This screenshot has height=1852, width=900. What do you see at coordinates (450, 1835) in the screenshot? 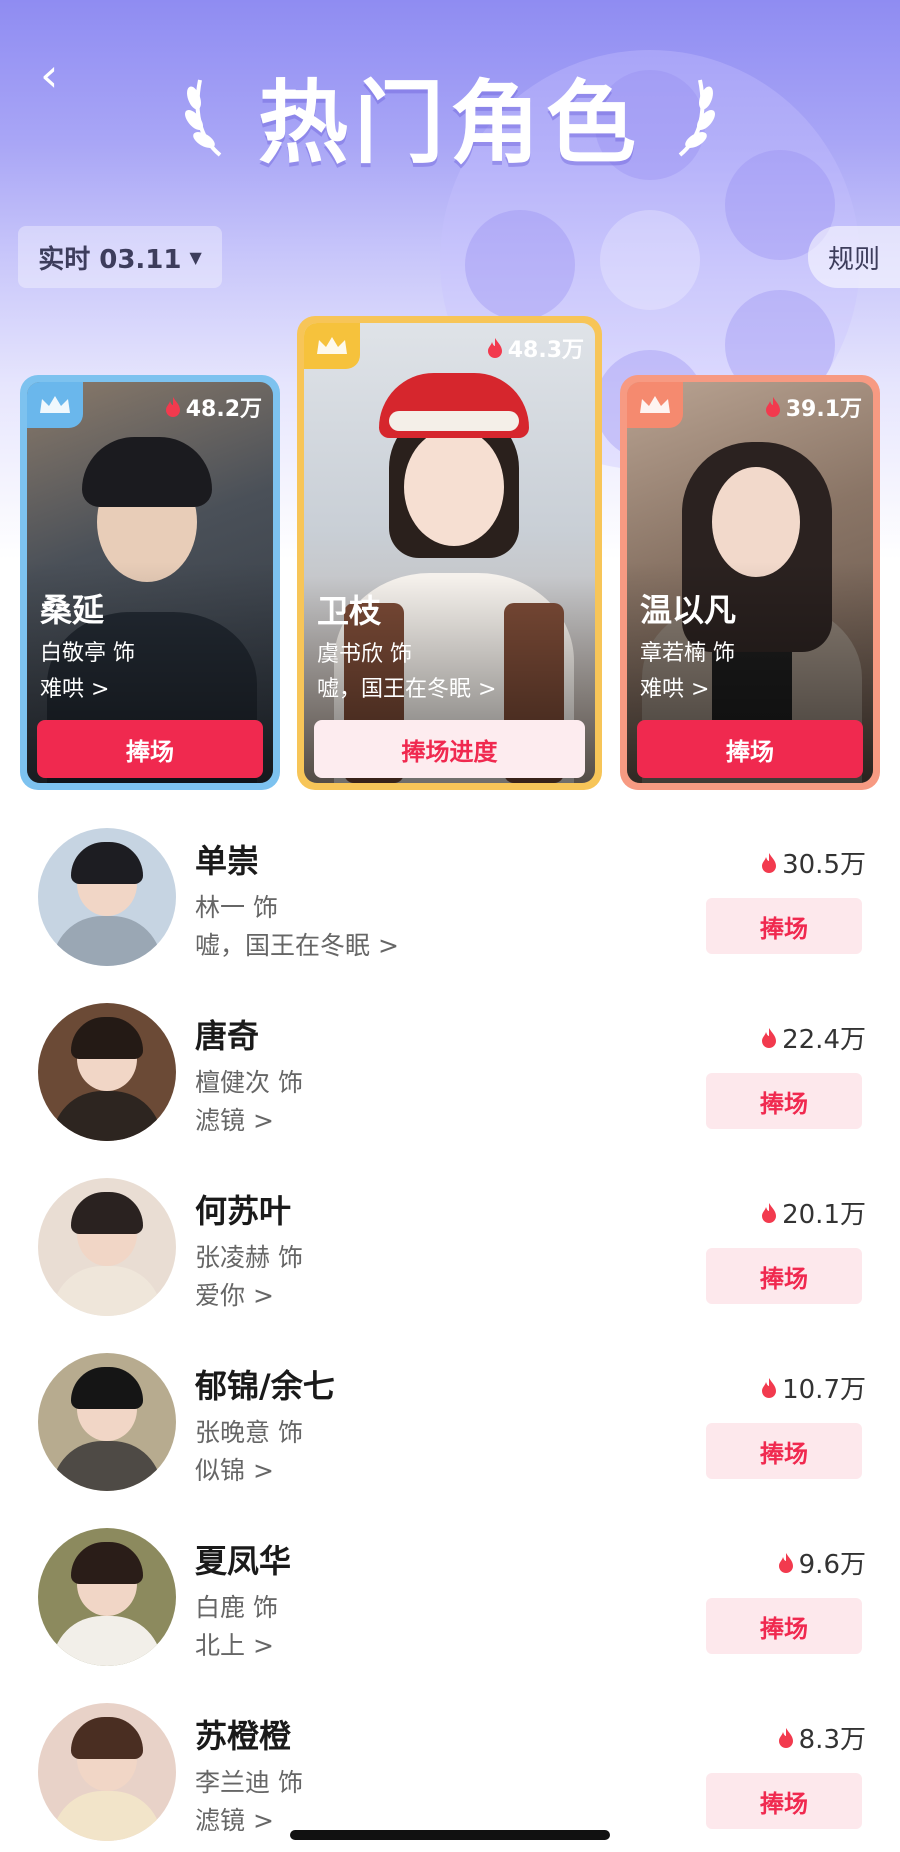
I see `home-indicator` at bounding box center [450, 1835].